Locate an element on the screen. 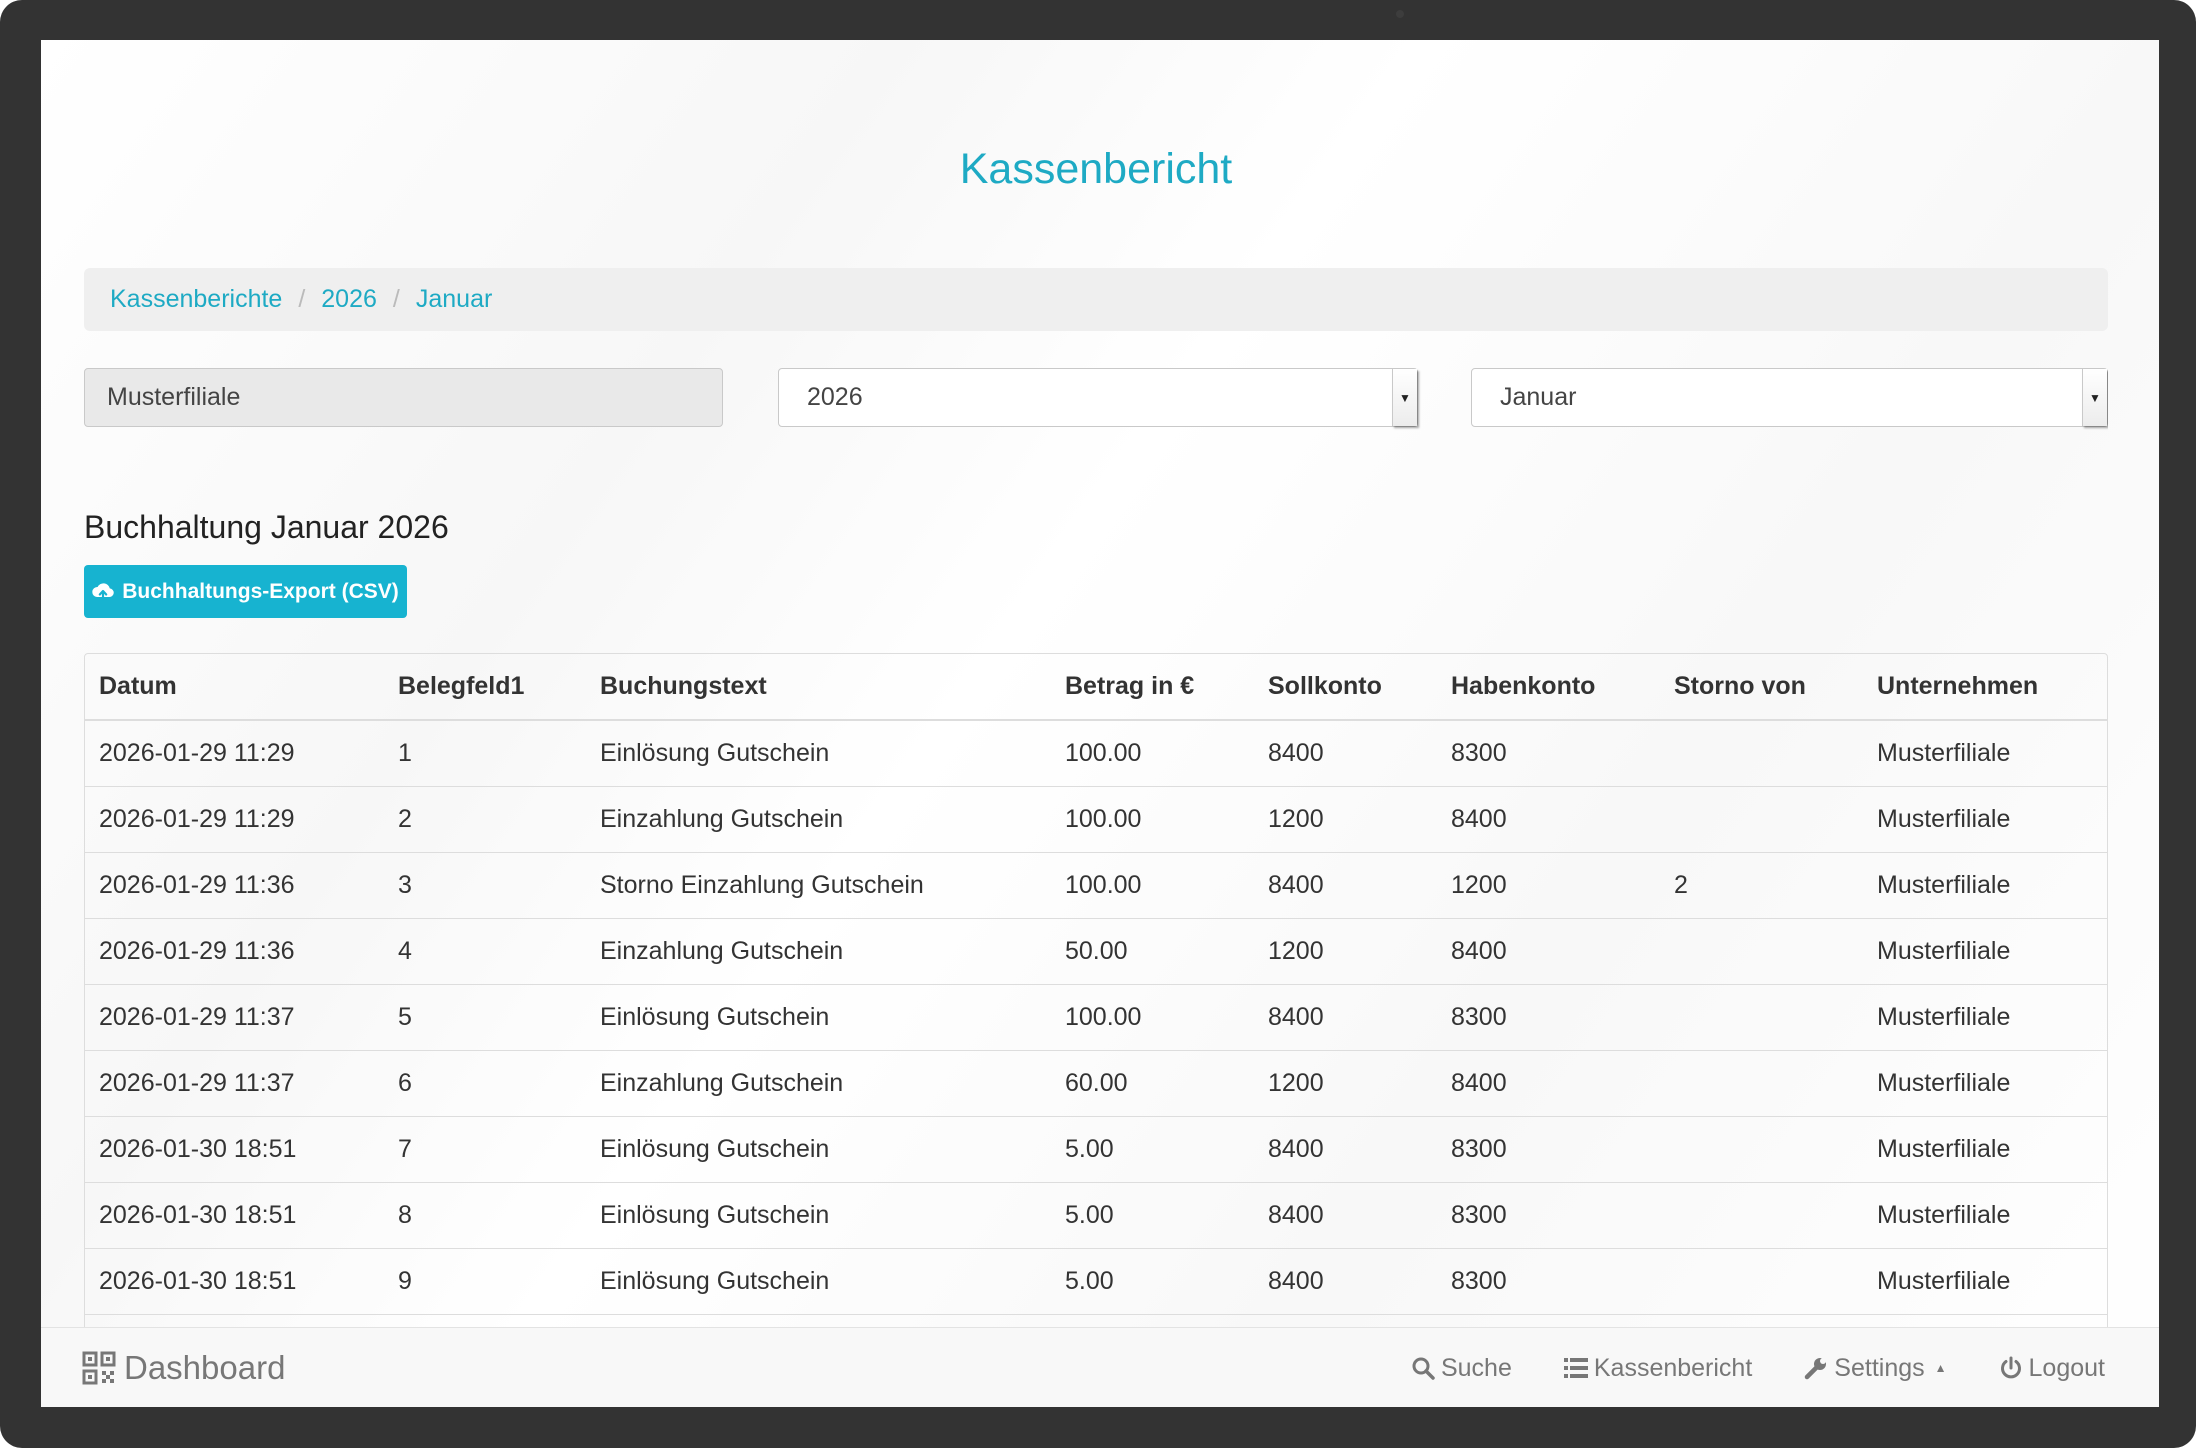 This screenshot has height=1448, width=2200. branch-field: Musterfiliale is located at coordinates (403, 397).